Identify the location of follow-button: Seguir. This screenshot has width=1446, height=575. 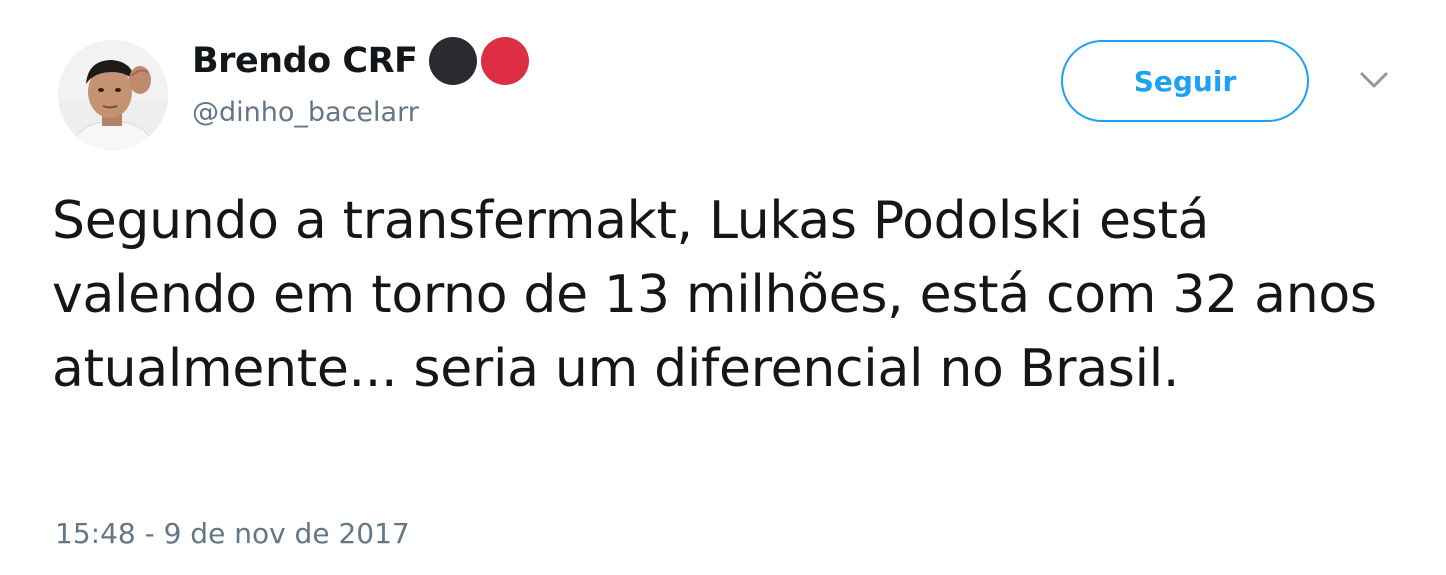
(1185, 81).